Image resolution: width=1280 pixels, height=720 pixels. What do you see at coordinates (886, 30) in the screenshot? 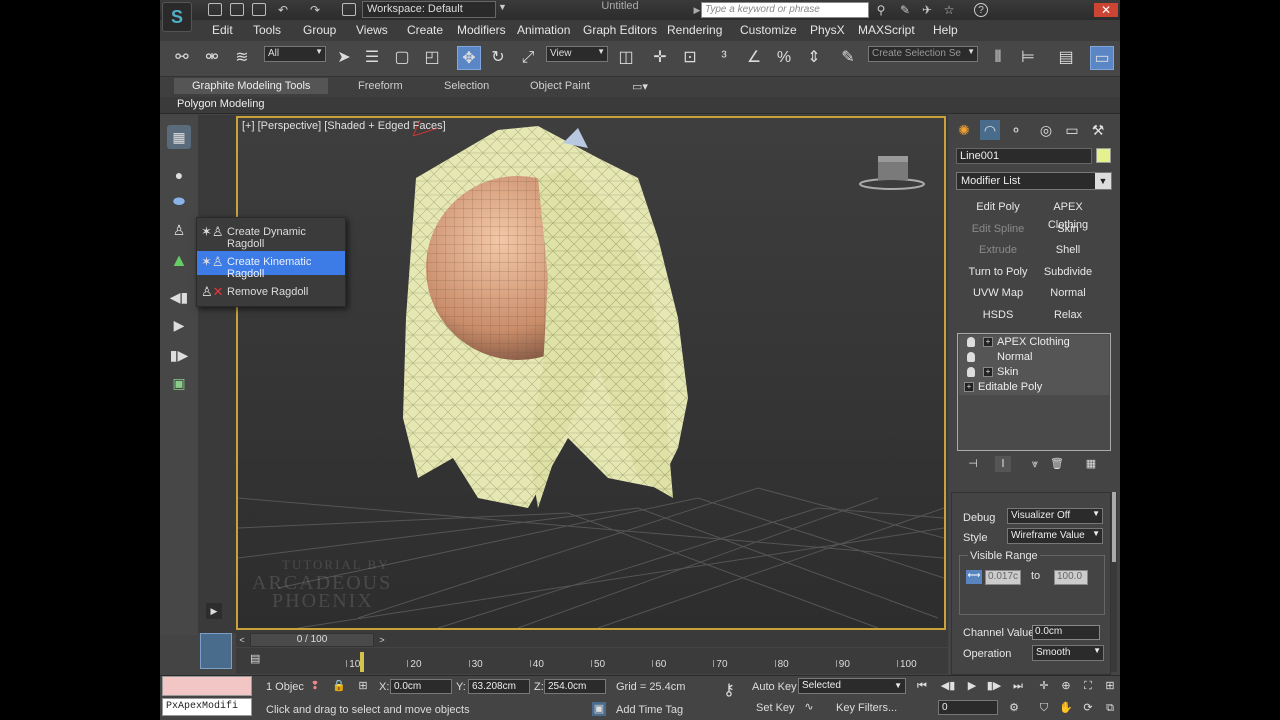
I see `menu-maxscript: MAXScript` at bounding box center [886, 30].